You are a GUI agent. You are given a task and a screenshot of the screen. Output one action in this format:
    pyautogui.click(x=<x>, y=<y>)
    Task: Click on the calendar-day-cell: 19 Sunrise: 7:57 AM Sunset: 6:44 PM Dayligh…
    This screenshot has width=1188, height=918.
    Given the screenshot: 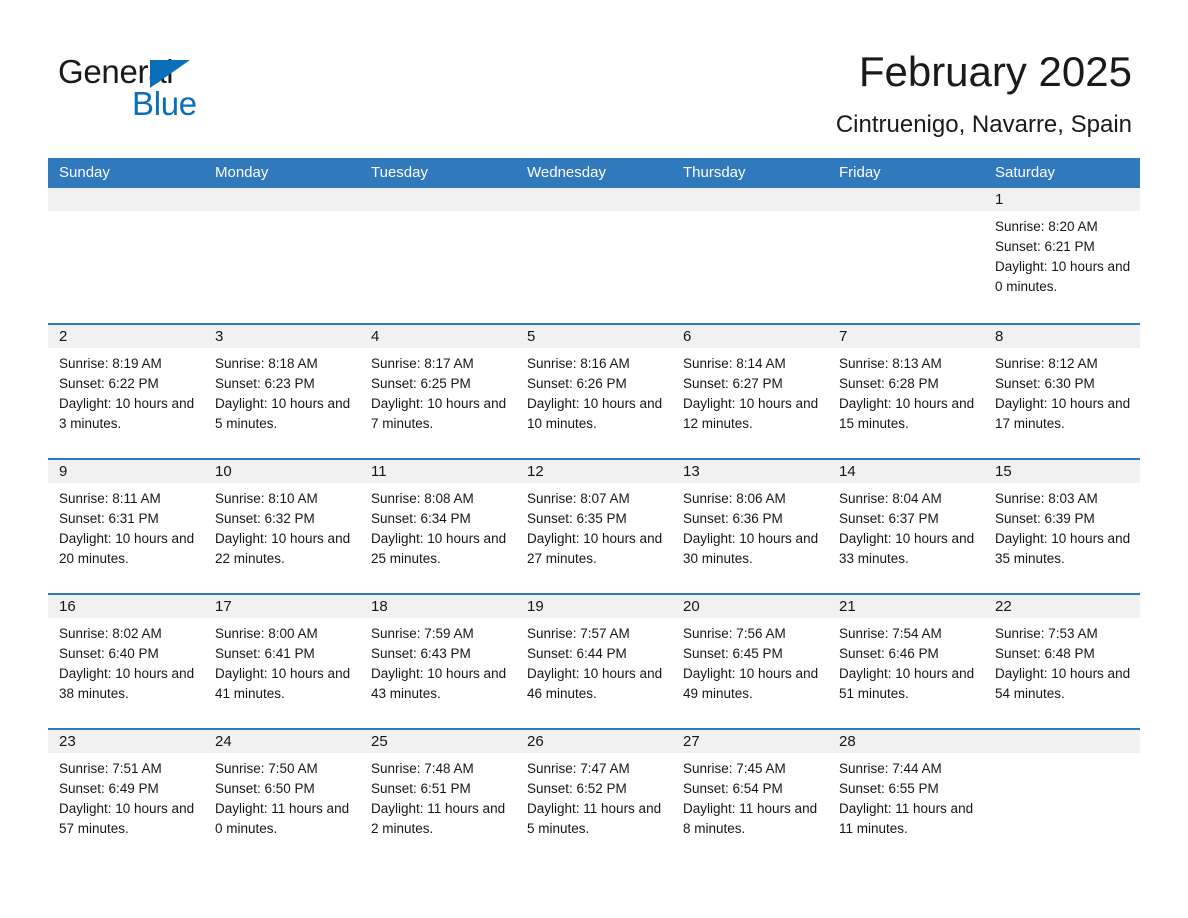 What is the action you would take?
    pyautogui.click(x=594, y=661)
    